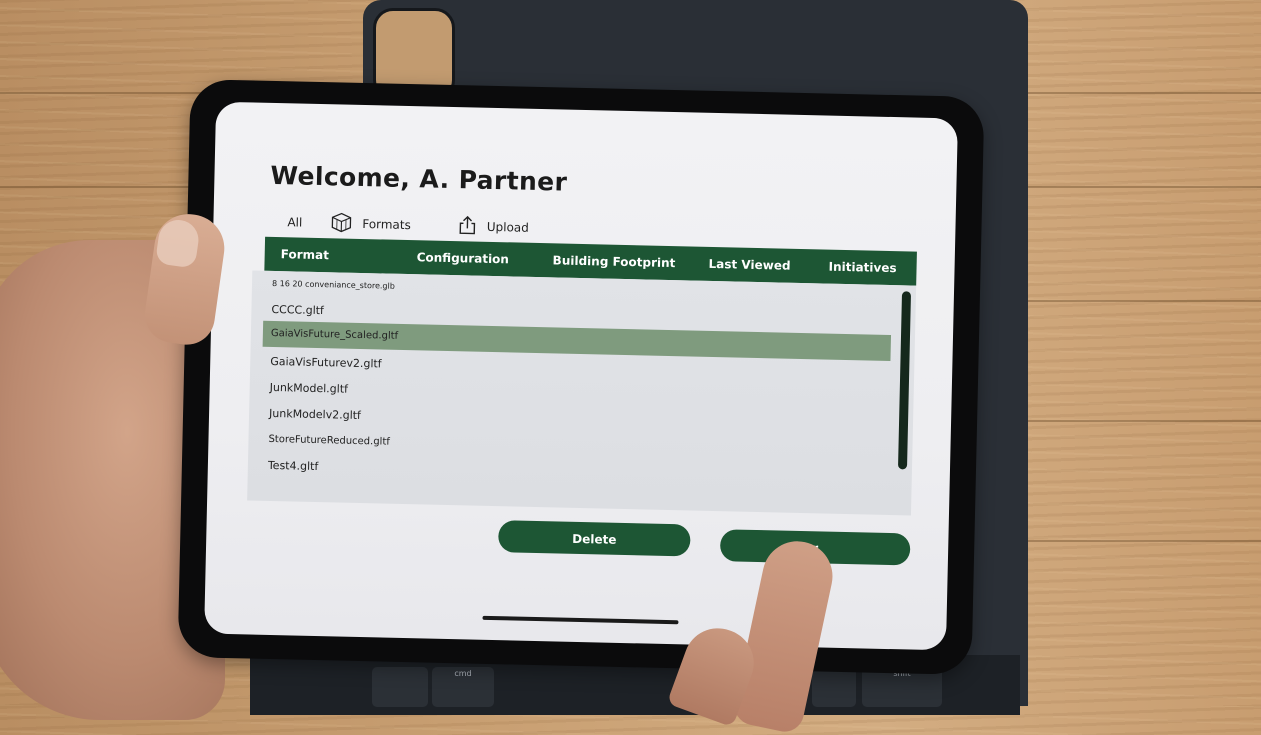  Describe the element at coordinates (580, 620) in the screenshot. I see `home-indicator` at that location.